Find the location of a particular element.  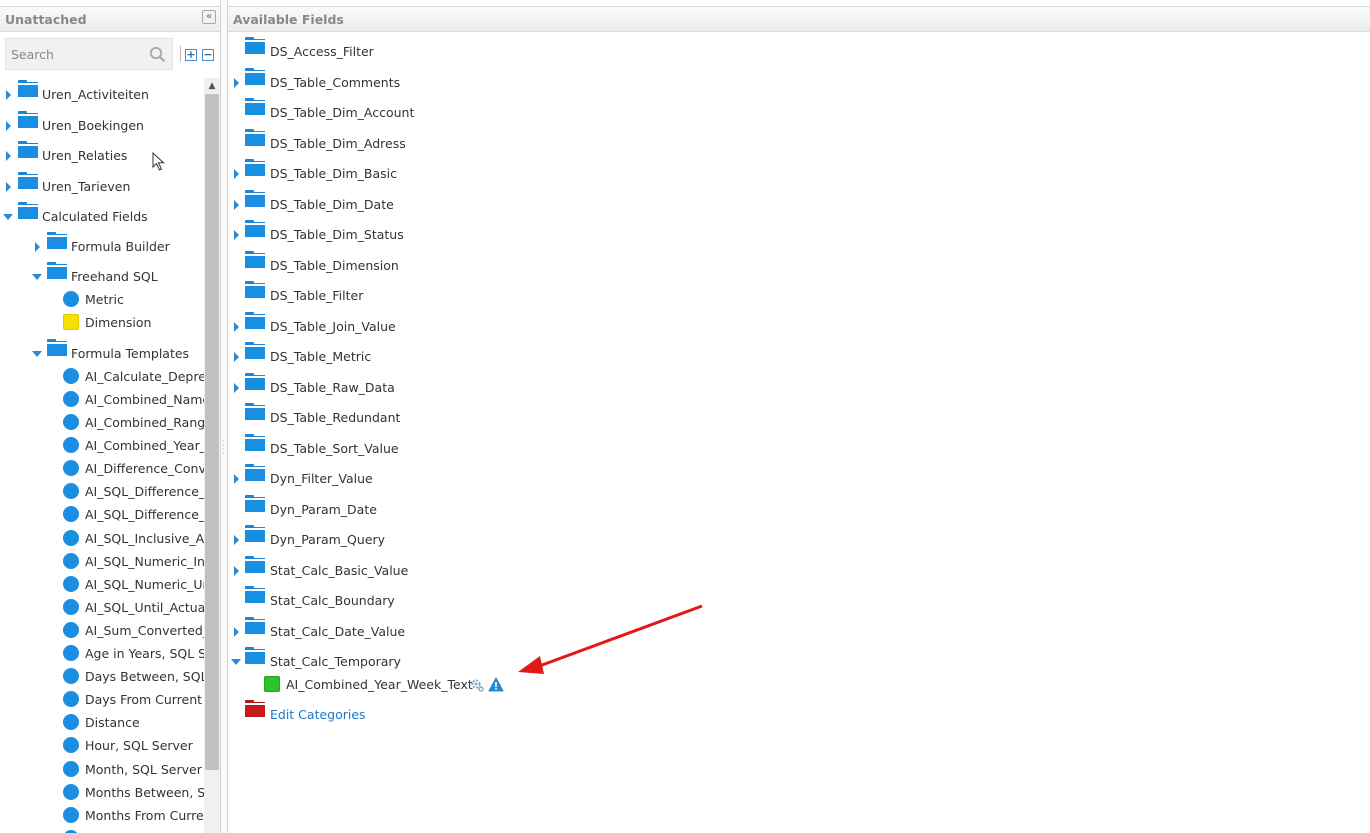

field-folder-label: Stat_Calc_Date_Value is located at coordinates (338, 631).